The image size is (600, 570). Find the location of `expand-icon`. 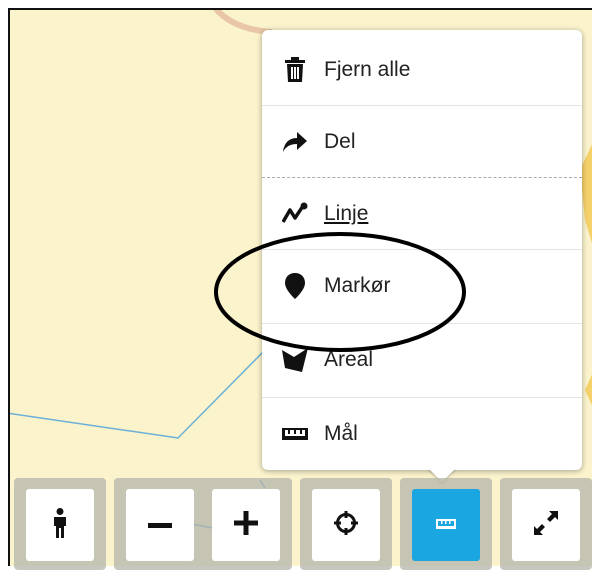

expand-icon is located at coordinates (546, 525).